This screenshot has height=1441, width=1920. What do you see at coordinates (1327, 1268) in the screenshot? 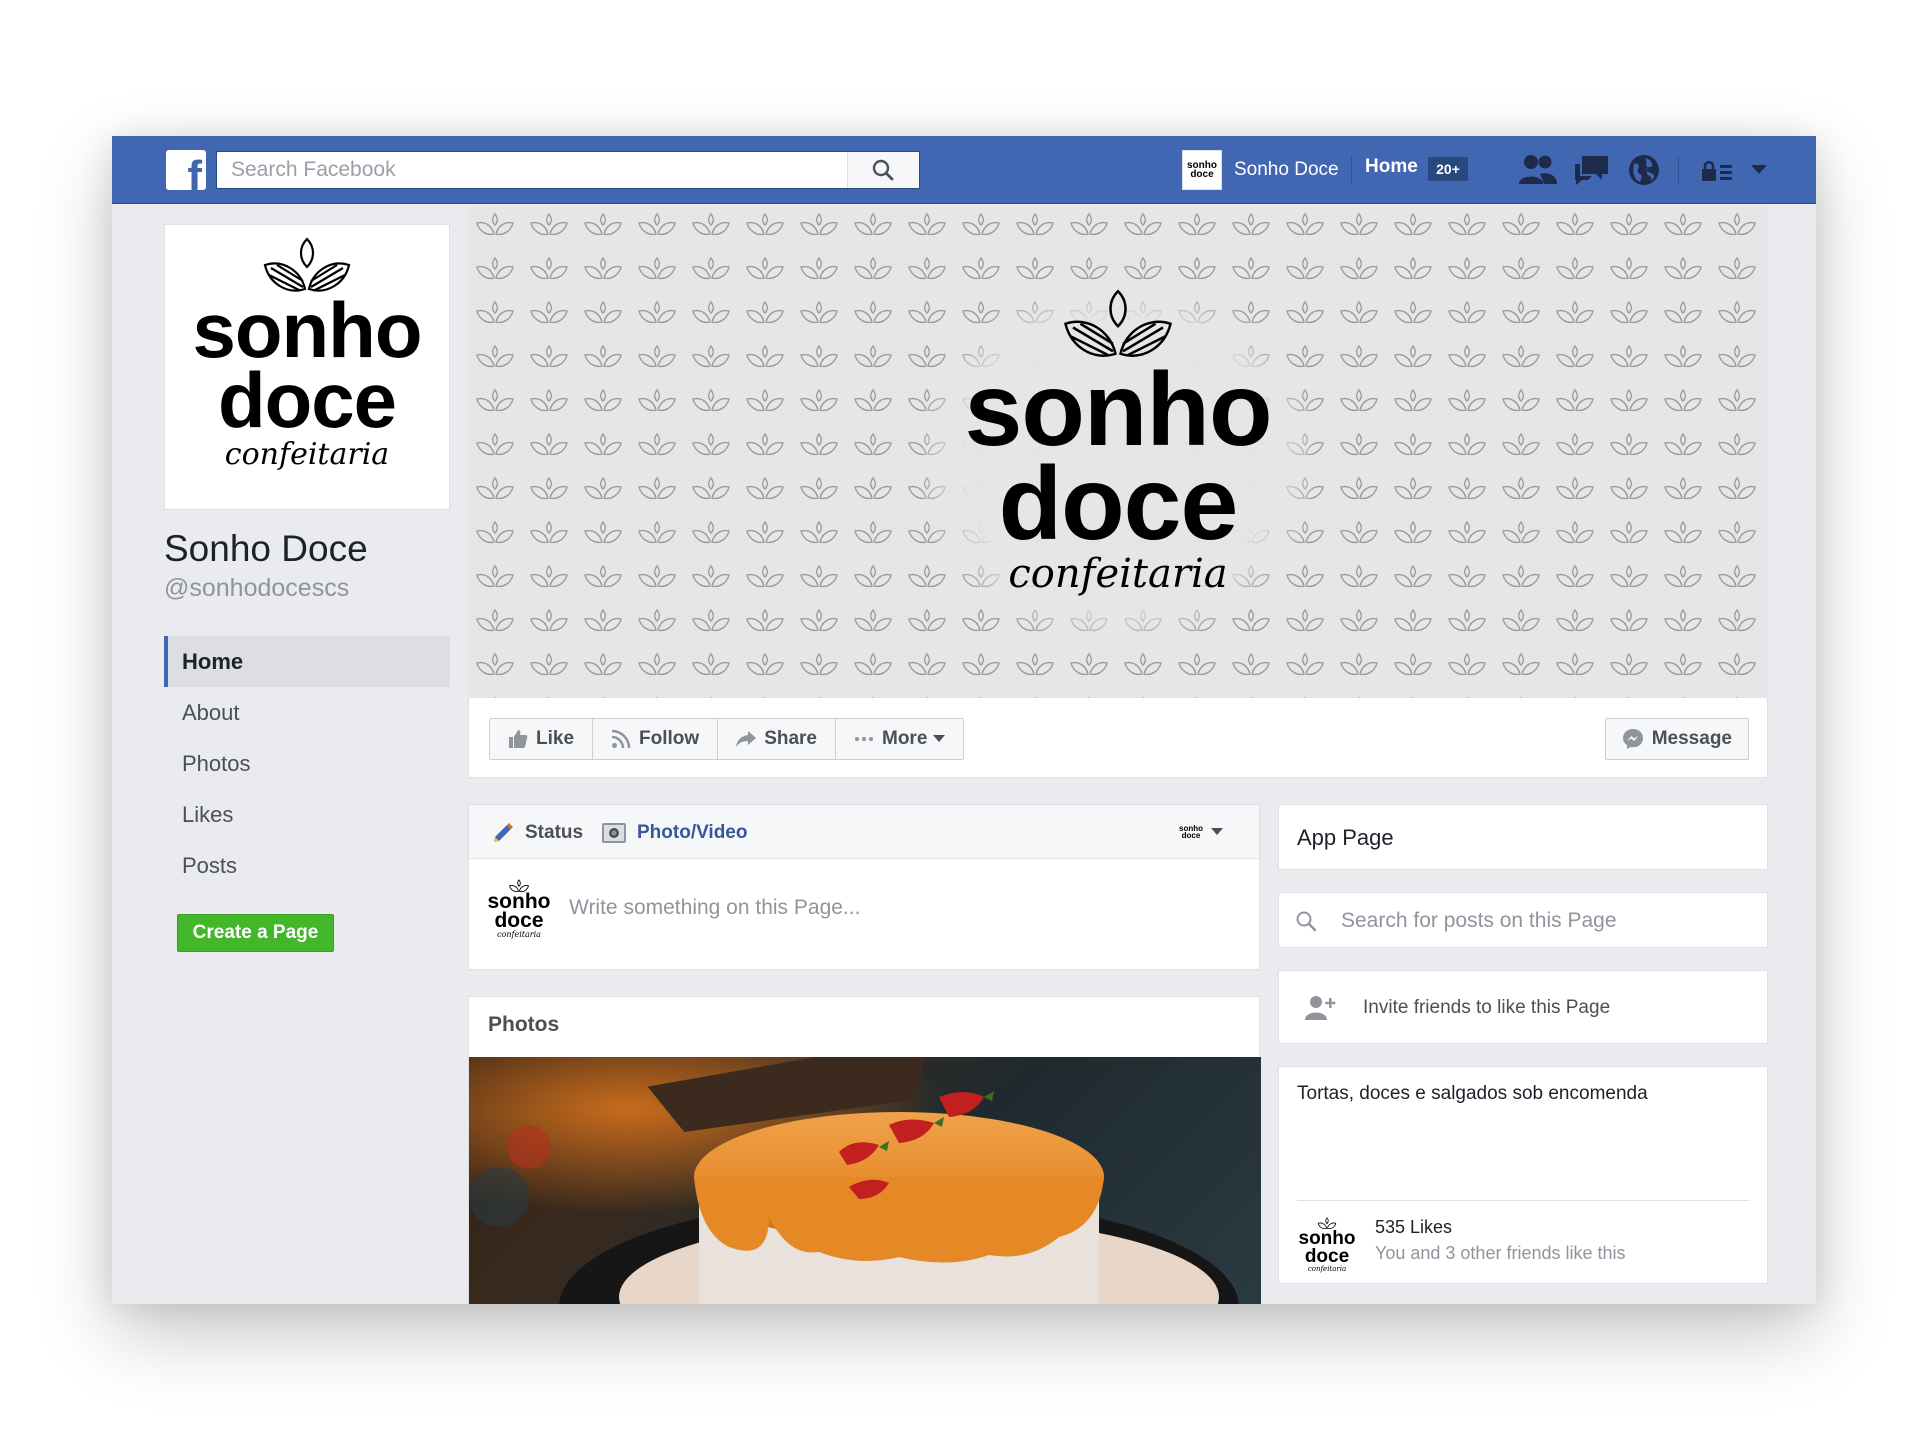
I see `likes-avatar-script: confeitaria` at bounding box center [1327, 1268].